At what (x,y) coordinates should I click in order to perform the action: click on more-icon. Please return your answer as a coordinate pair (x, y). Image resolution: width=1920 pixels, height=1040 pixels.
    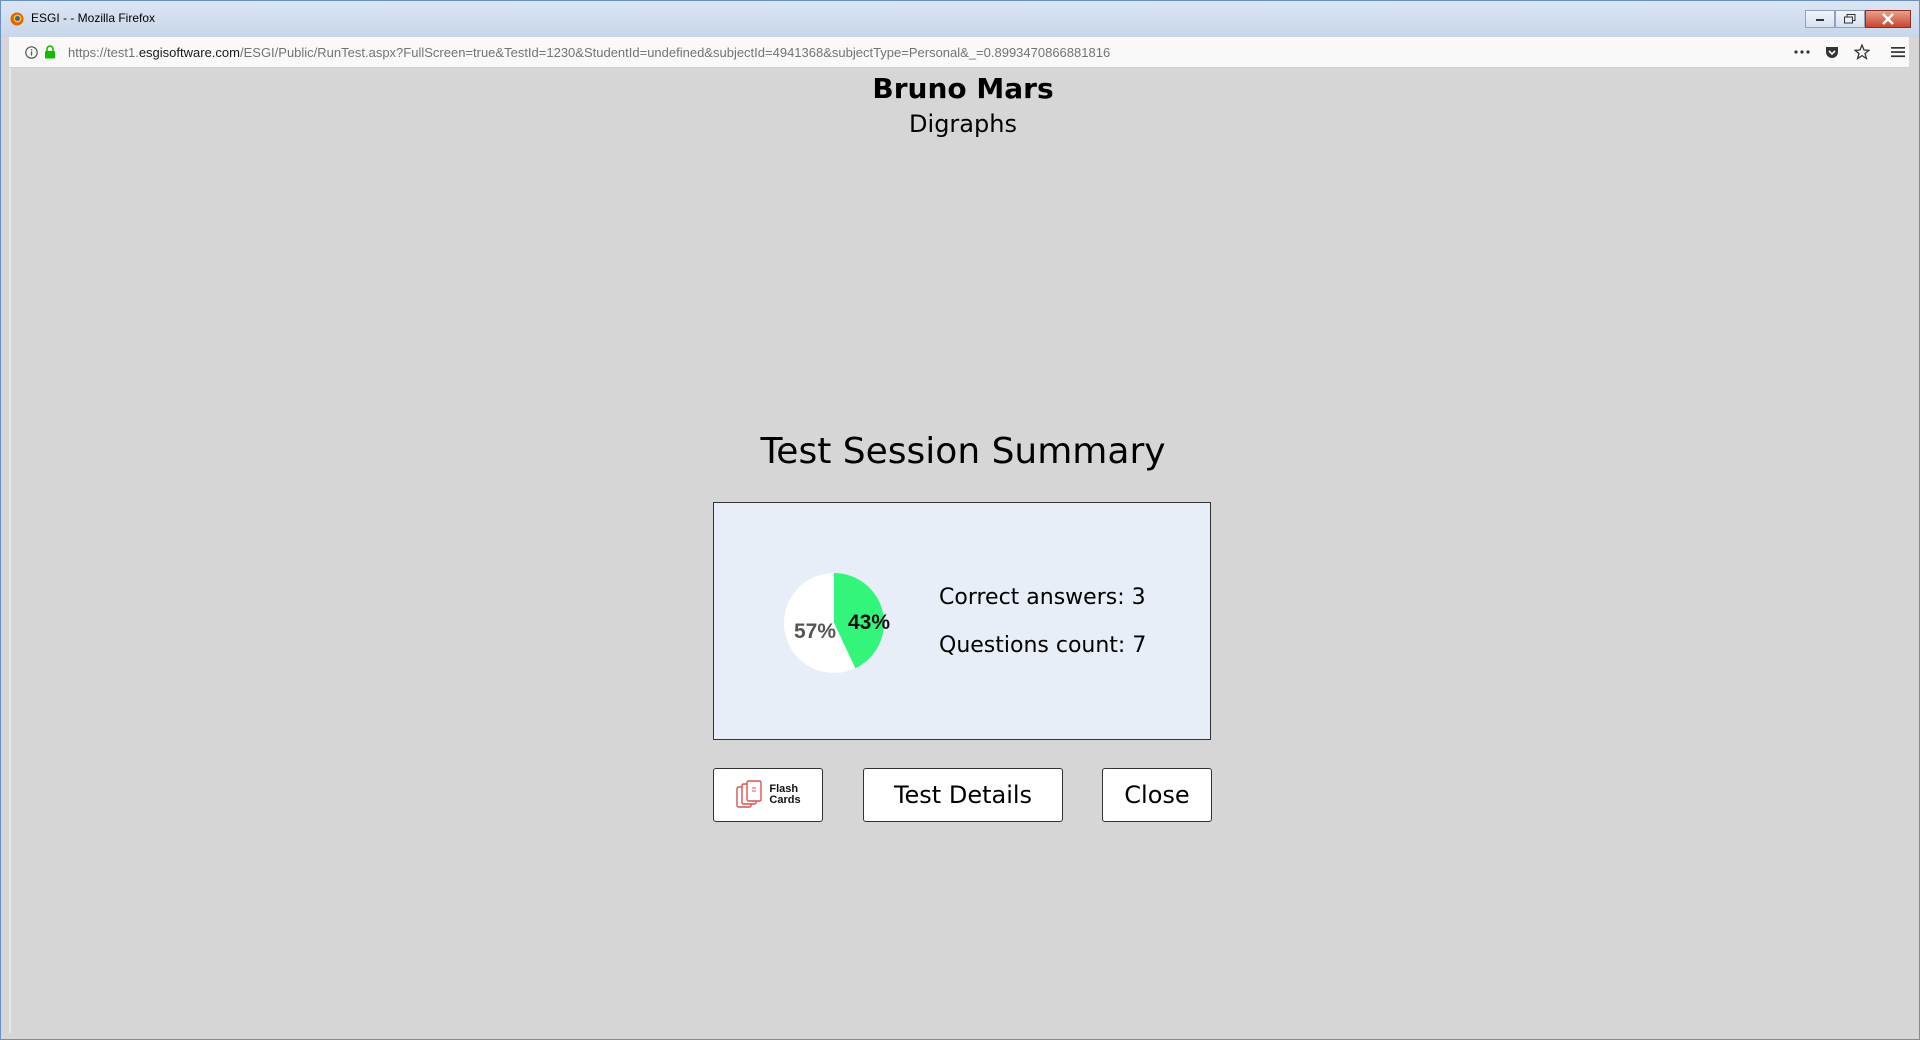
    Looking at the image, I should click on (1802, 52).